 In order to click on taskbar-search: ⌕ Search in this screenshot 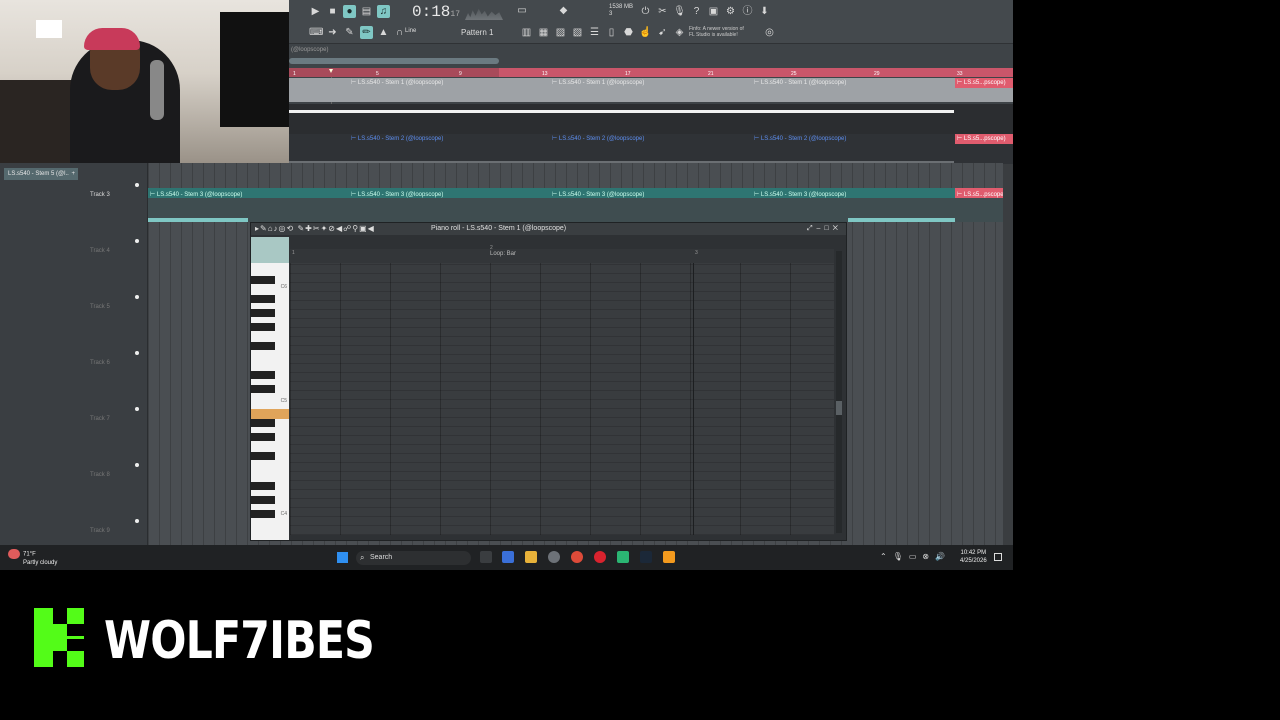, I will do `click(413, 558)`.